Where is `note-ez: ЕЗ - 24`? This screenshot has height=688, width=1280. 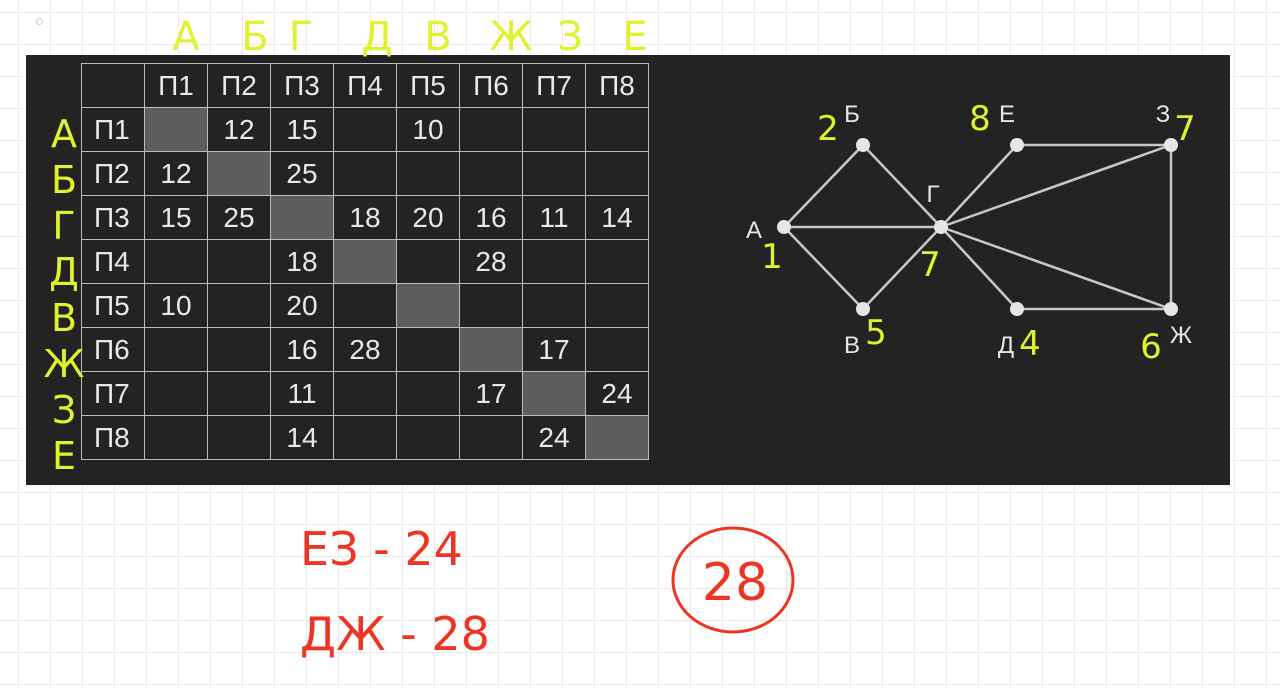
note-ez: ЕЗ - 24 is located at coordinates (381, 549).